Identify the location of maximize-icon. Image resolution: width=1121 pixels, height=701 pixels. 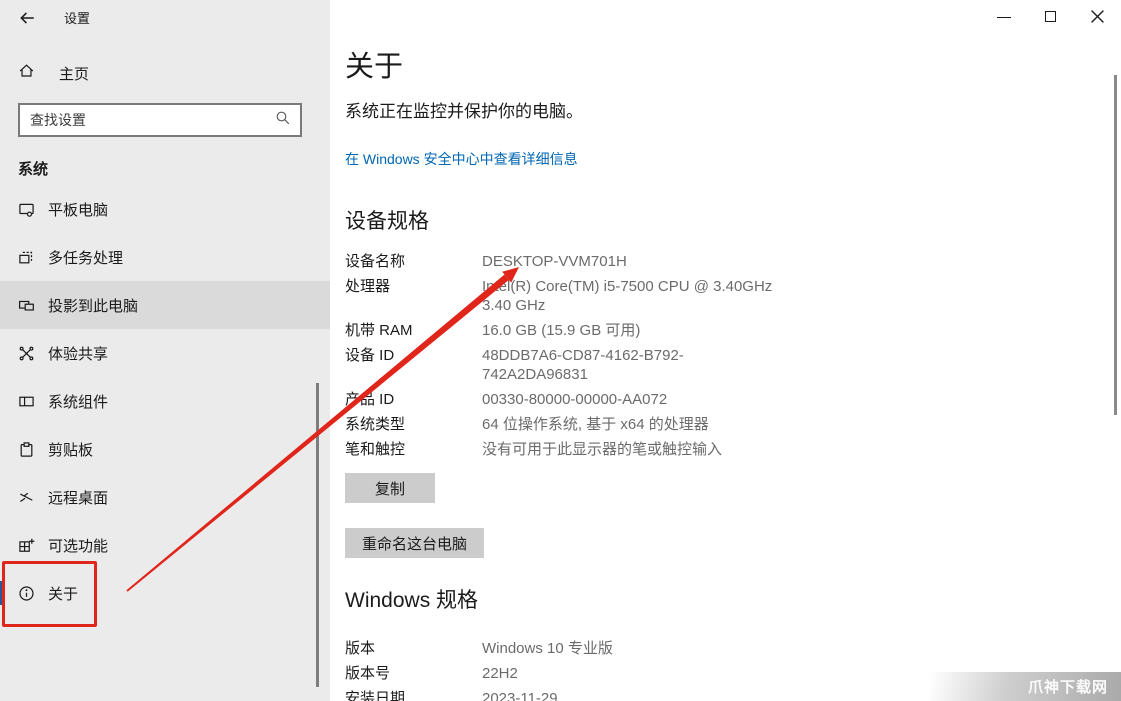
(1050, 16).